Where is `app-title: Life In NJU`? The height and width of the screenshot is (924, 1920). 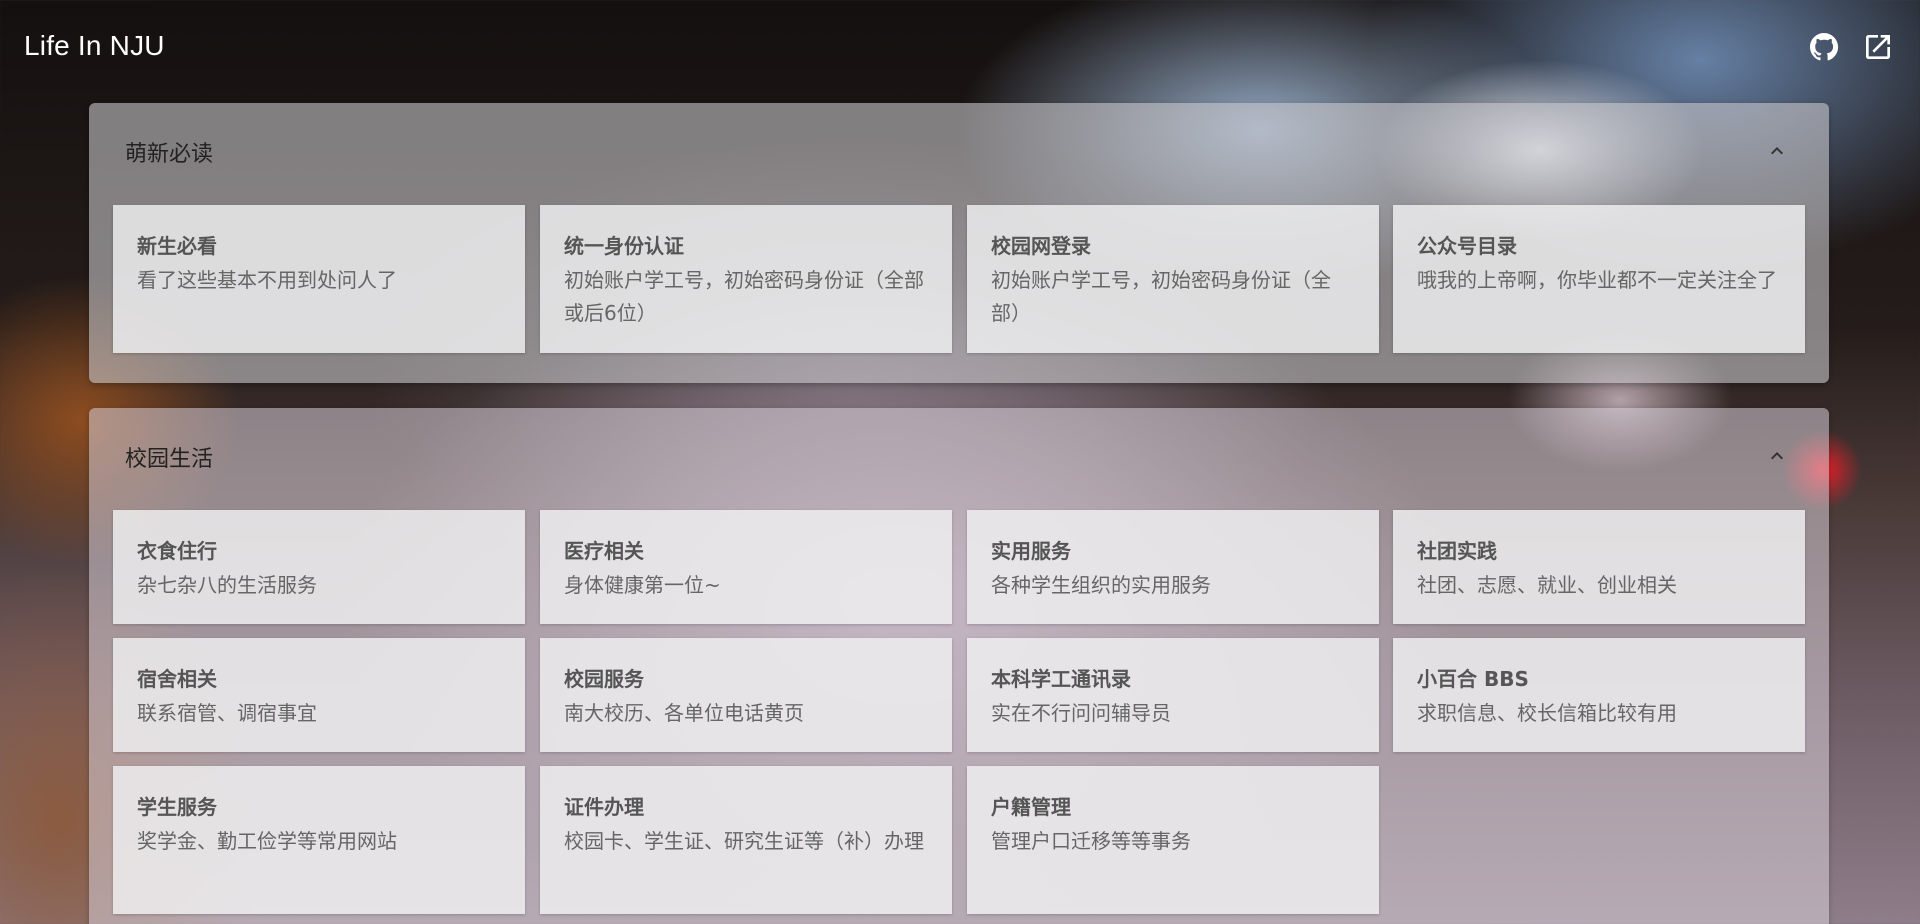 app-title: Life In NJU is located at coordinates (94, 45).